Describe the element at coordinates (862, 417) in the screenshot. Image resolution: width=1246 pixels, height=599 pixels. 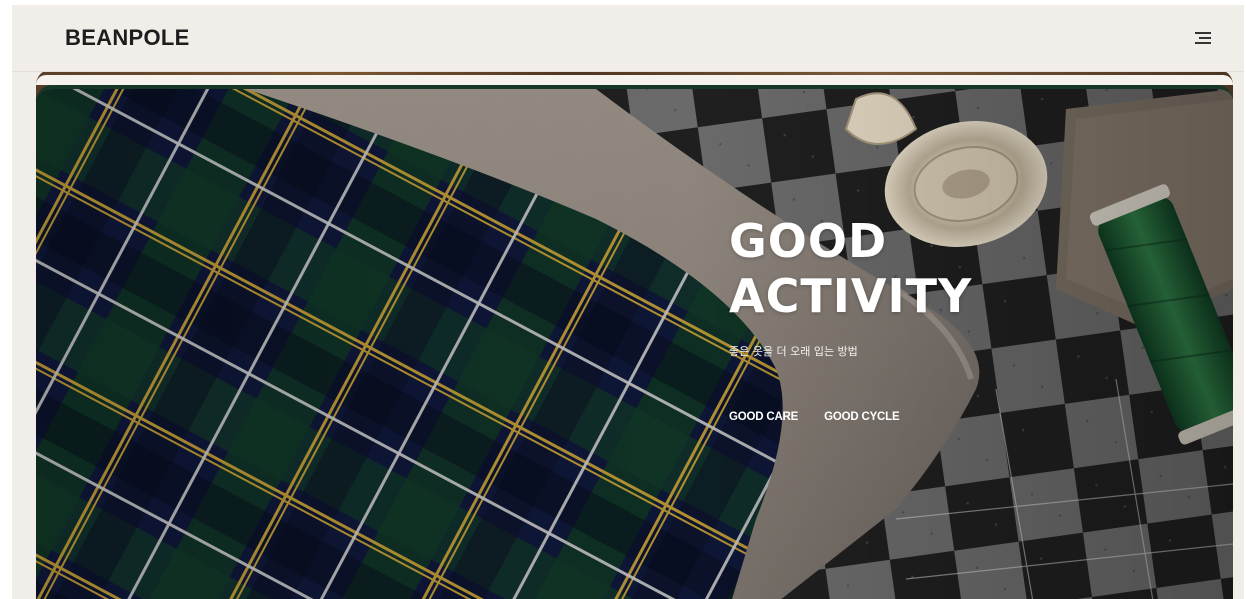
I see `good-cycle-link: GOOD CYCLE` at that location.